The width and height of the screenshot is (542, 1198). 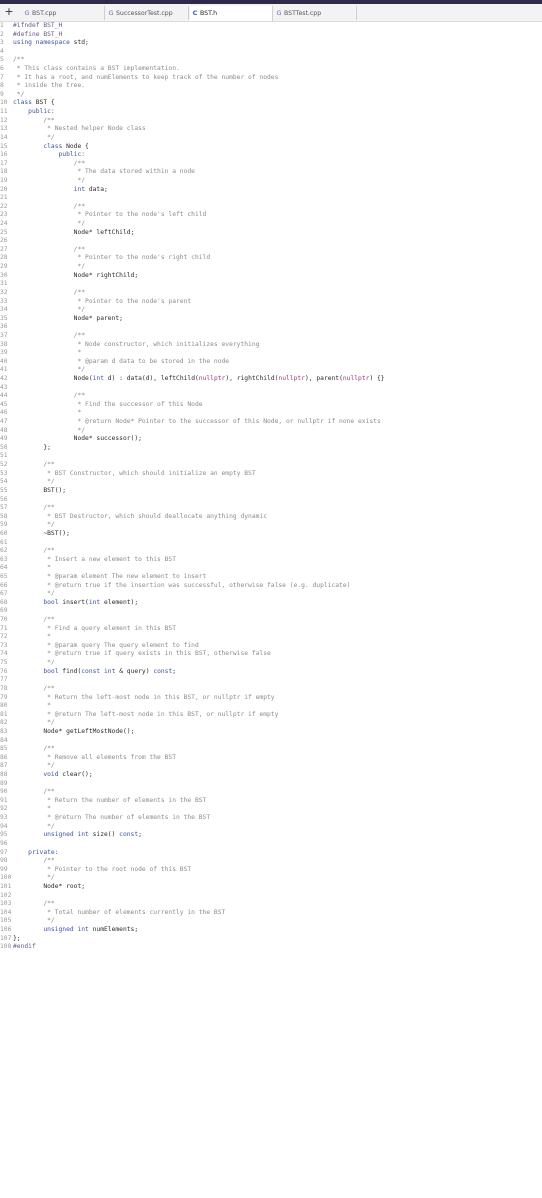 I want to click on code-line: 92 *, so click(x=271, y=809).